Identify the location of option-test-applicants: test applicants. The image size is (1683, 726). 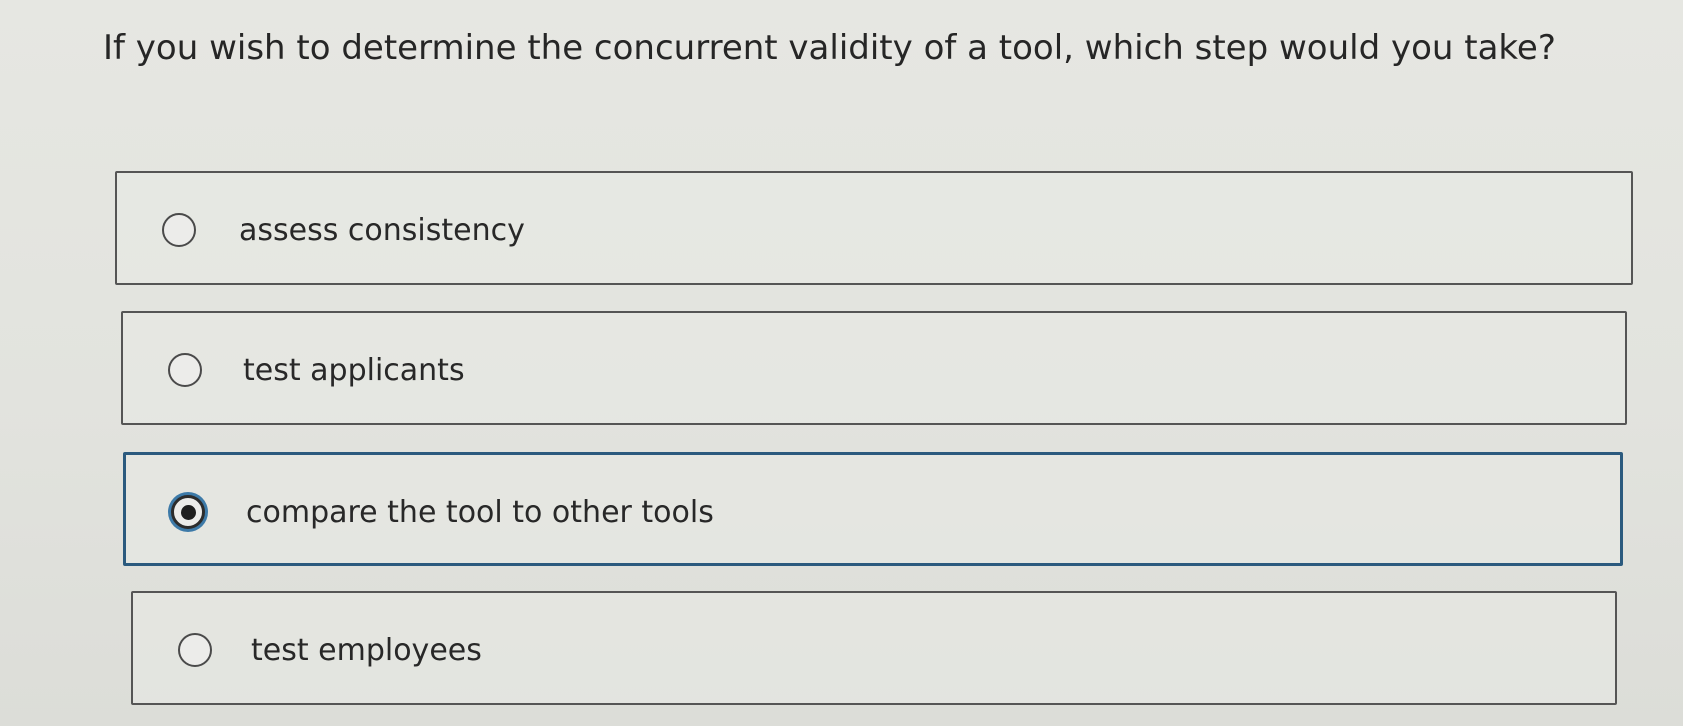
(874, 368).